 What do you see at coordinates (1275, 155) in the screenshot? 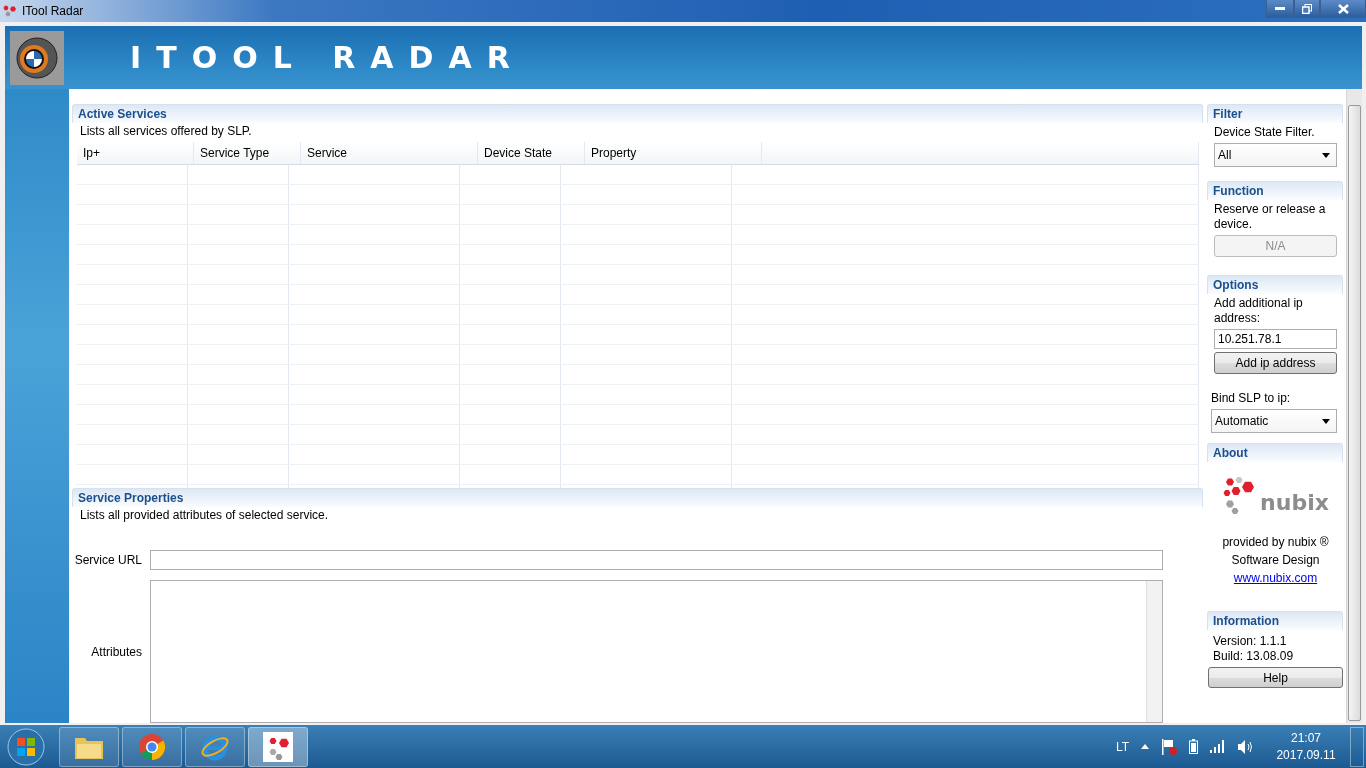
I see `state-filter-dropdown: All` at bounding box center [1275, 155].